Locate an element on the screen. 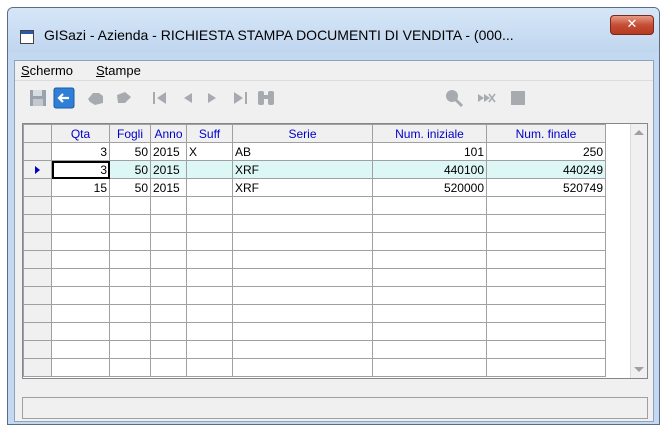  column-header-num-finale: Num. finale is located at coordinates (546, 133).